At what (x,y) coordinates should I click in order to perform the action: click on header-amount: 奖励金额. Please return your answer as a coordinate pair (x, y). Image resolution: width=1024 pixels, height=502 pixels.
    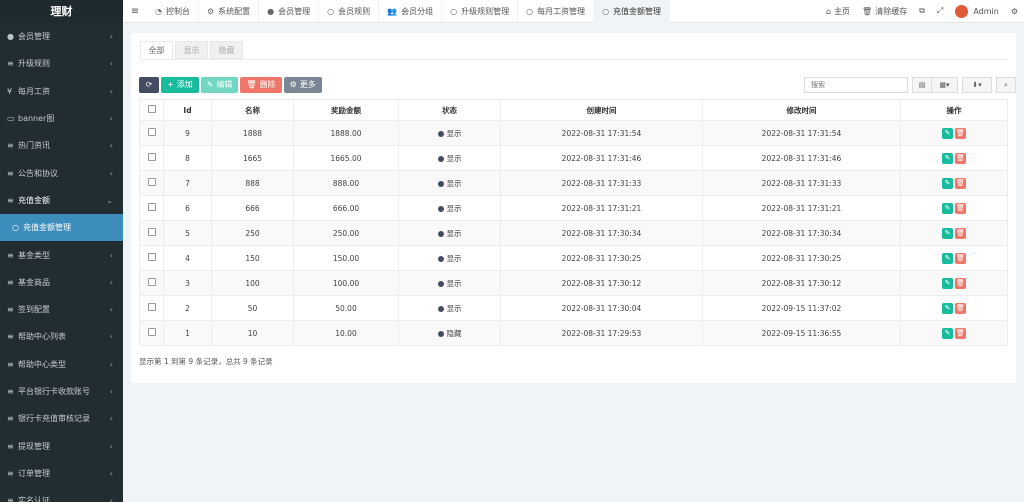
    Looking at the image, I should click on (346, 110).